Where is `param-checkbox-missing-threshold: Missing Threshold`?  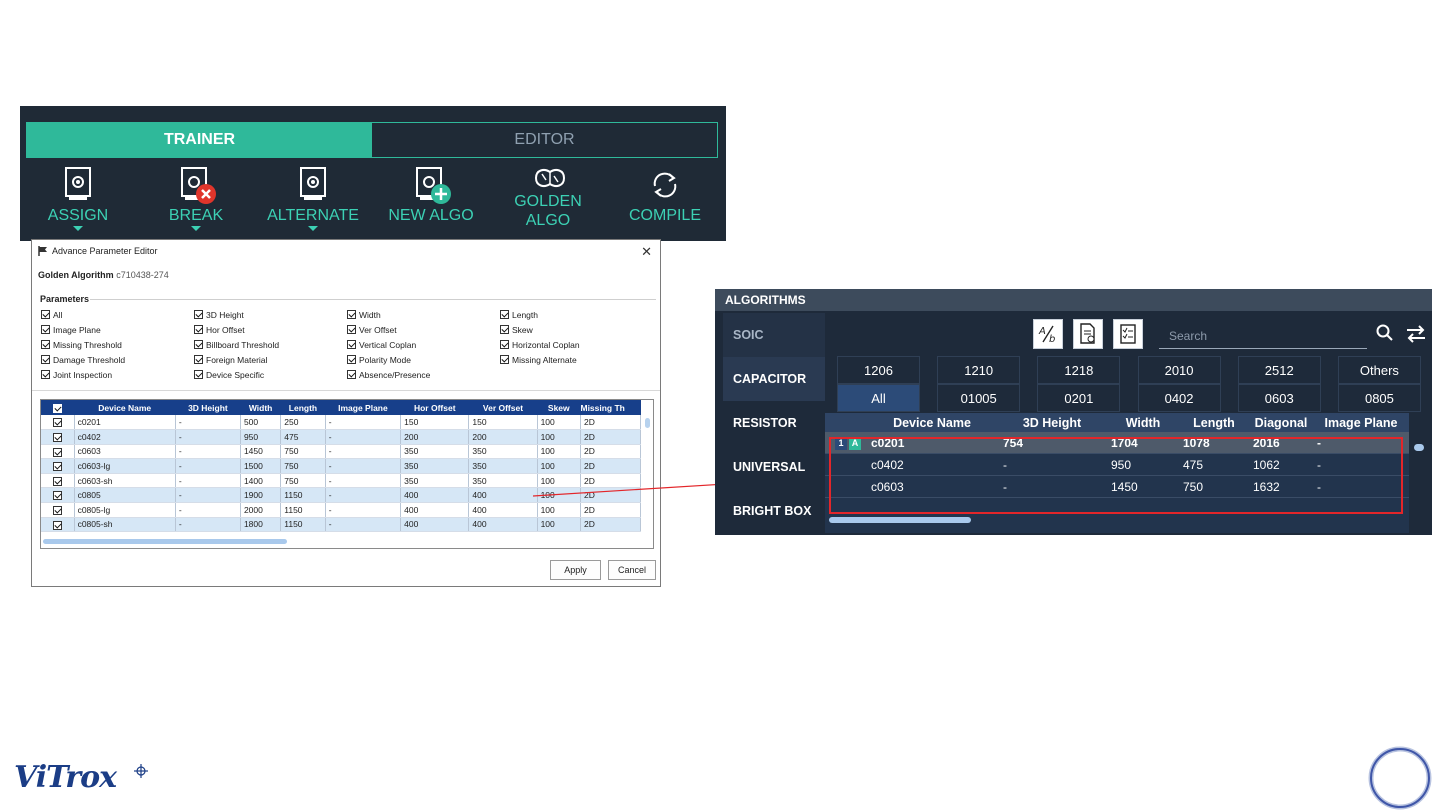 param-checkbox-missing-threshold: Missing Threshold is located at coordinates (117, 344).